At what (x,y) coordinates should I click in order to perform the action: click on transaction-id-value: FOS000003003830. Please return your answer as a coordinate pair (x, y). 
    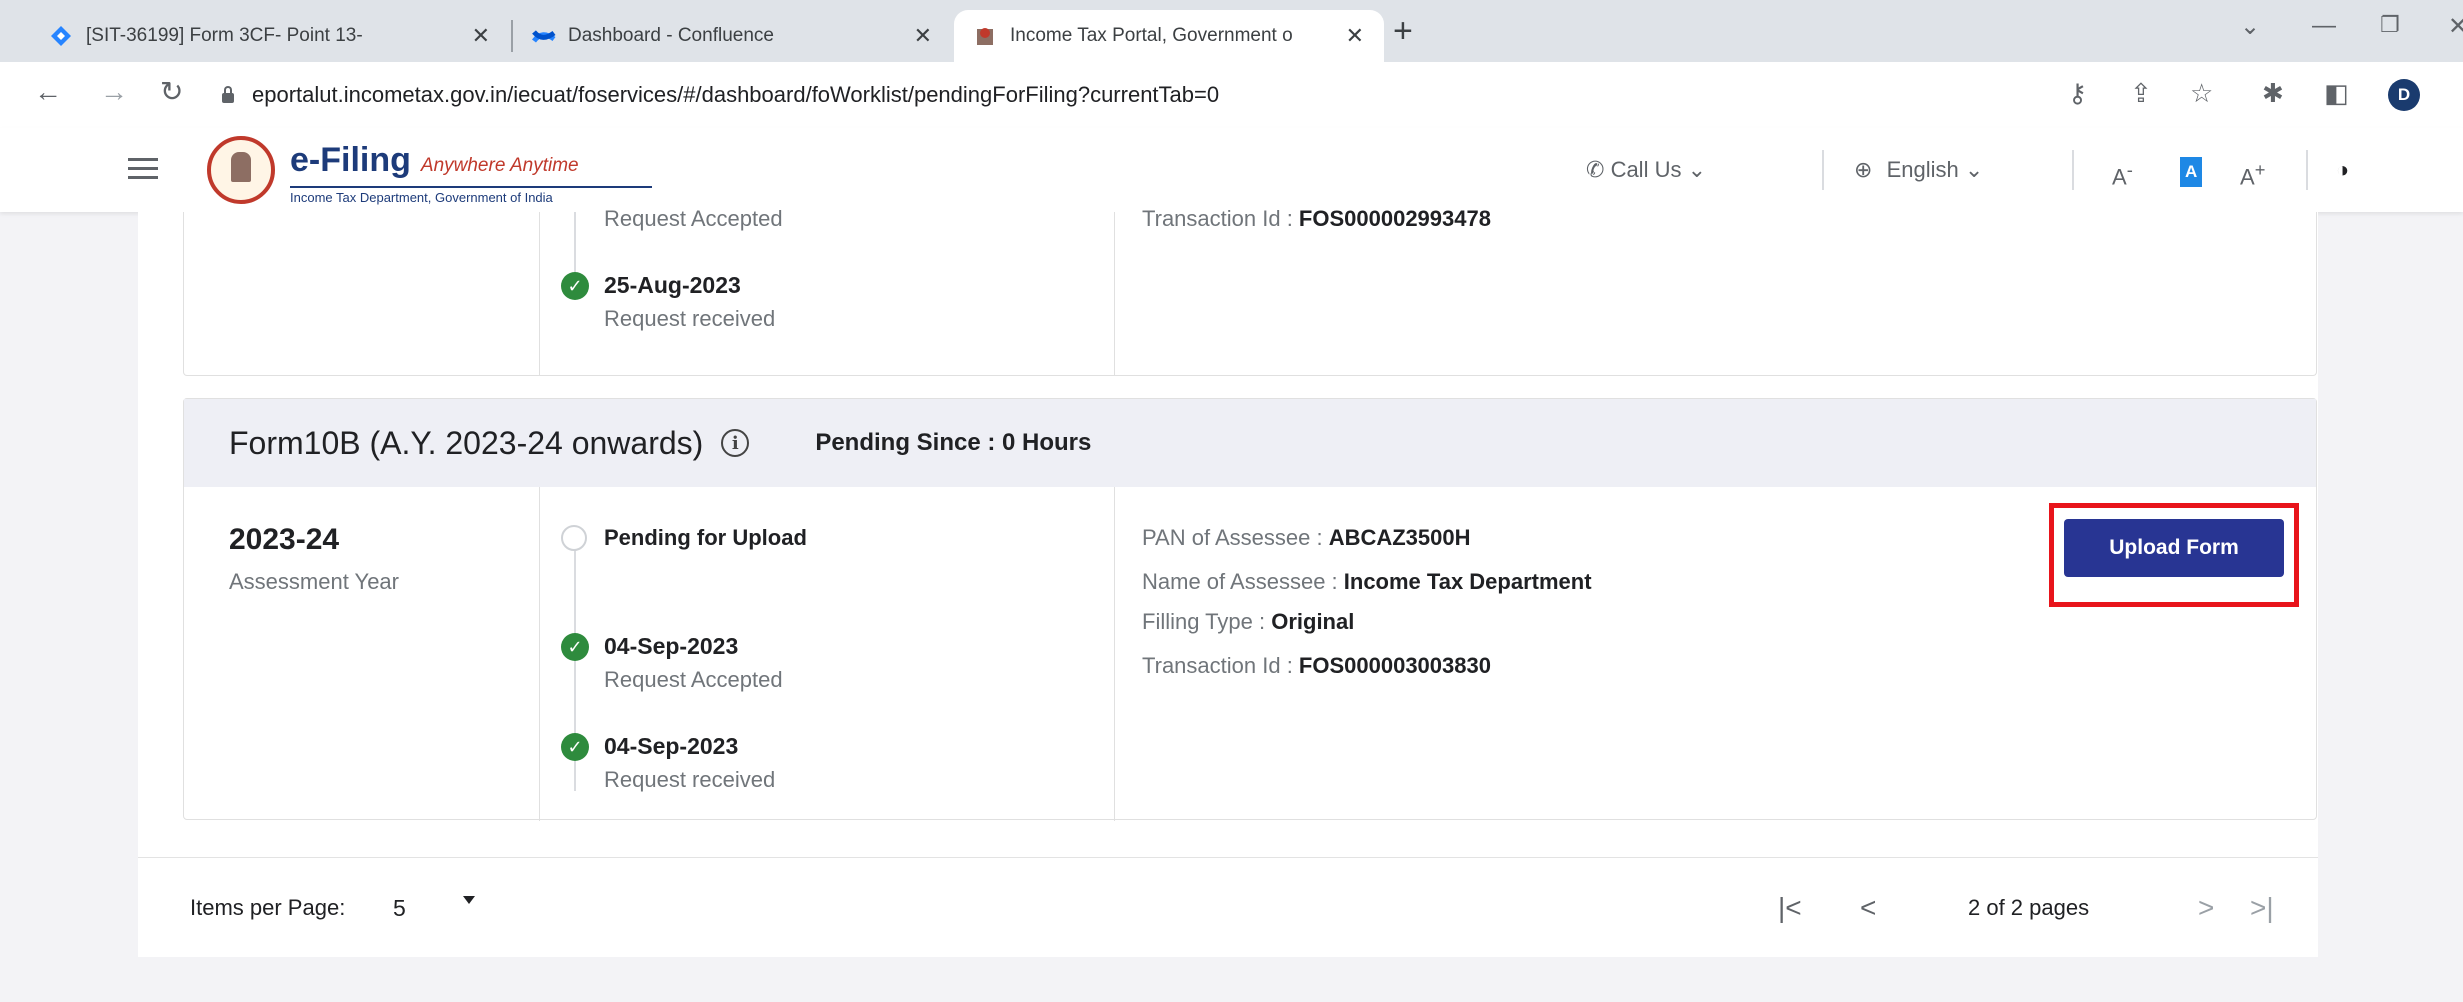
    Looking at the image, I should click on (1394, 665).